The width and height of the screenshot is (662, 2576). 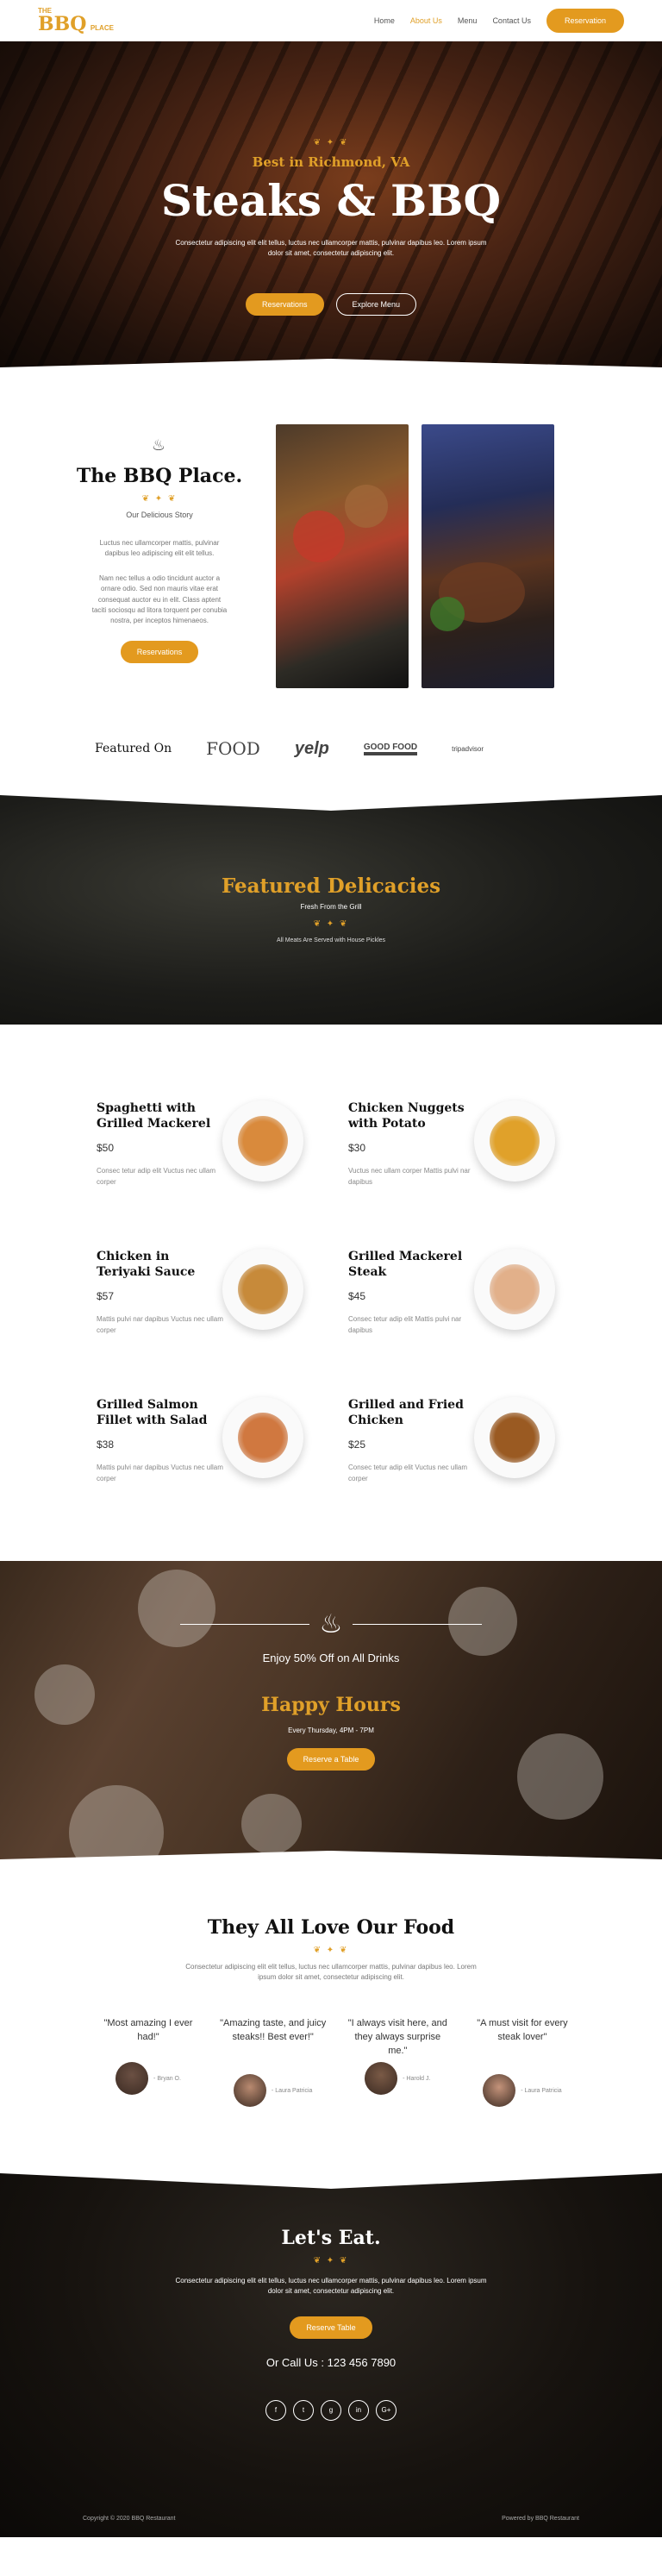 I want to click on social-links: f t g in G+, so click(x=331, y=2410).